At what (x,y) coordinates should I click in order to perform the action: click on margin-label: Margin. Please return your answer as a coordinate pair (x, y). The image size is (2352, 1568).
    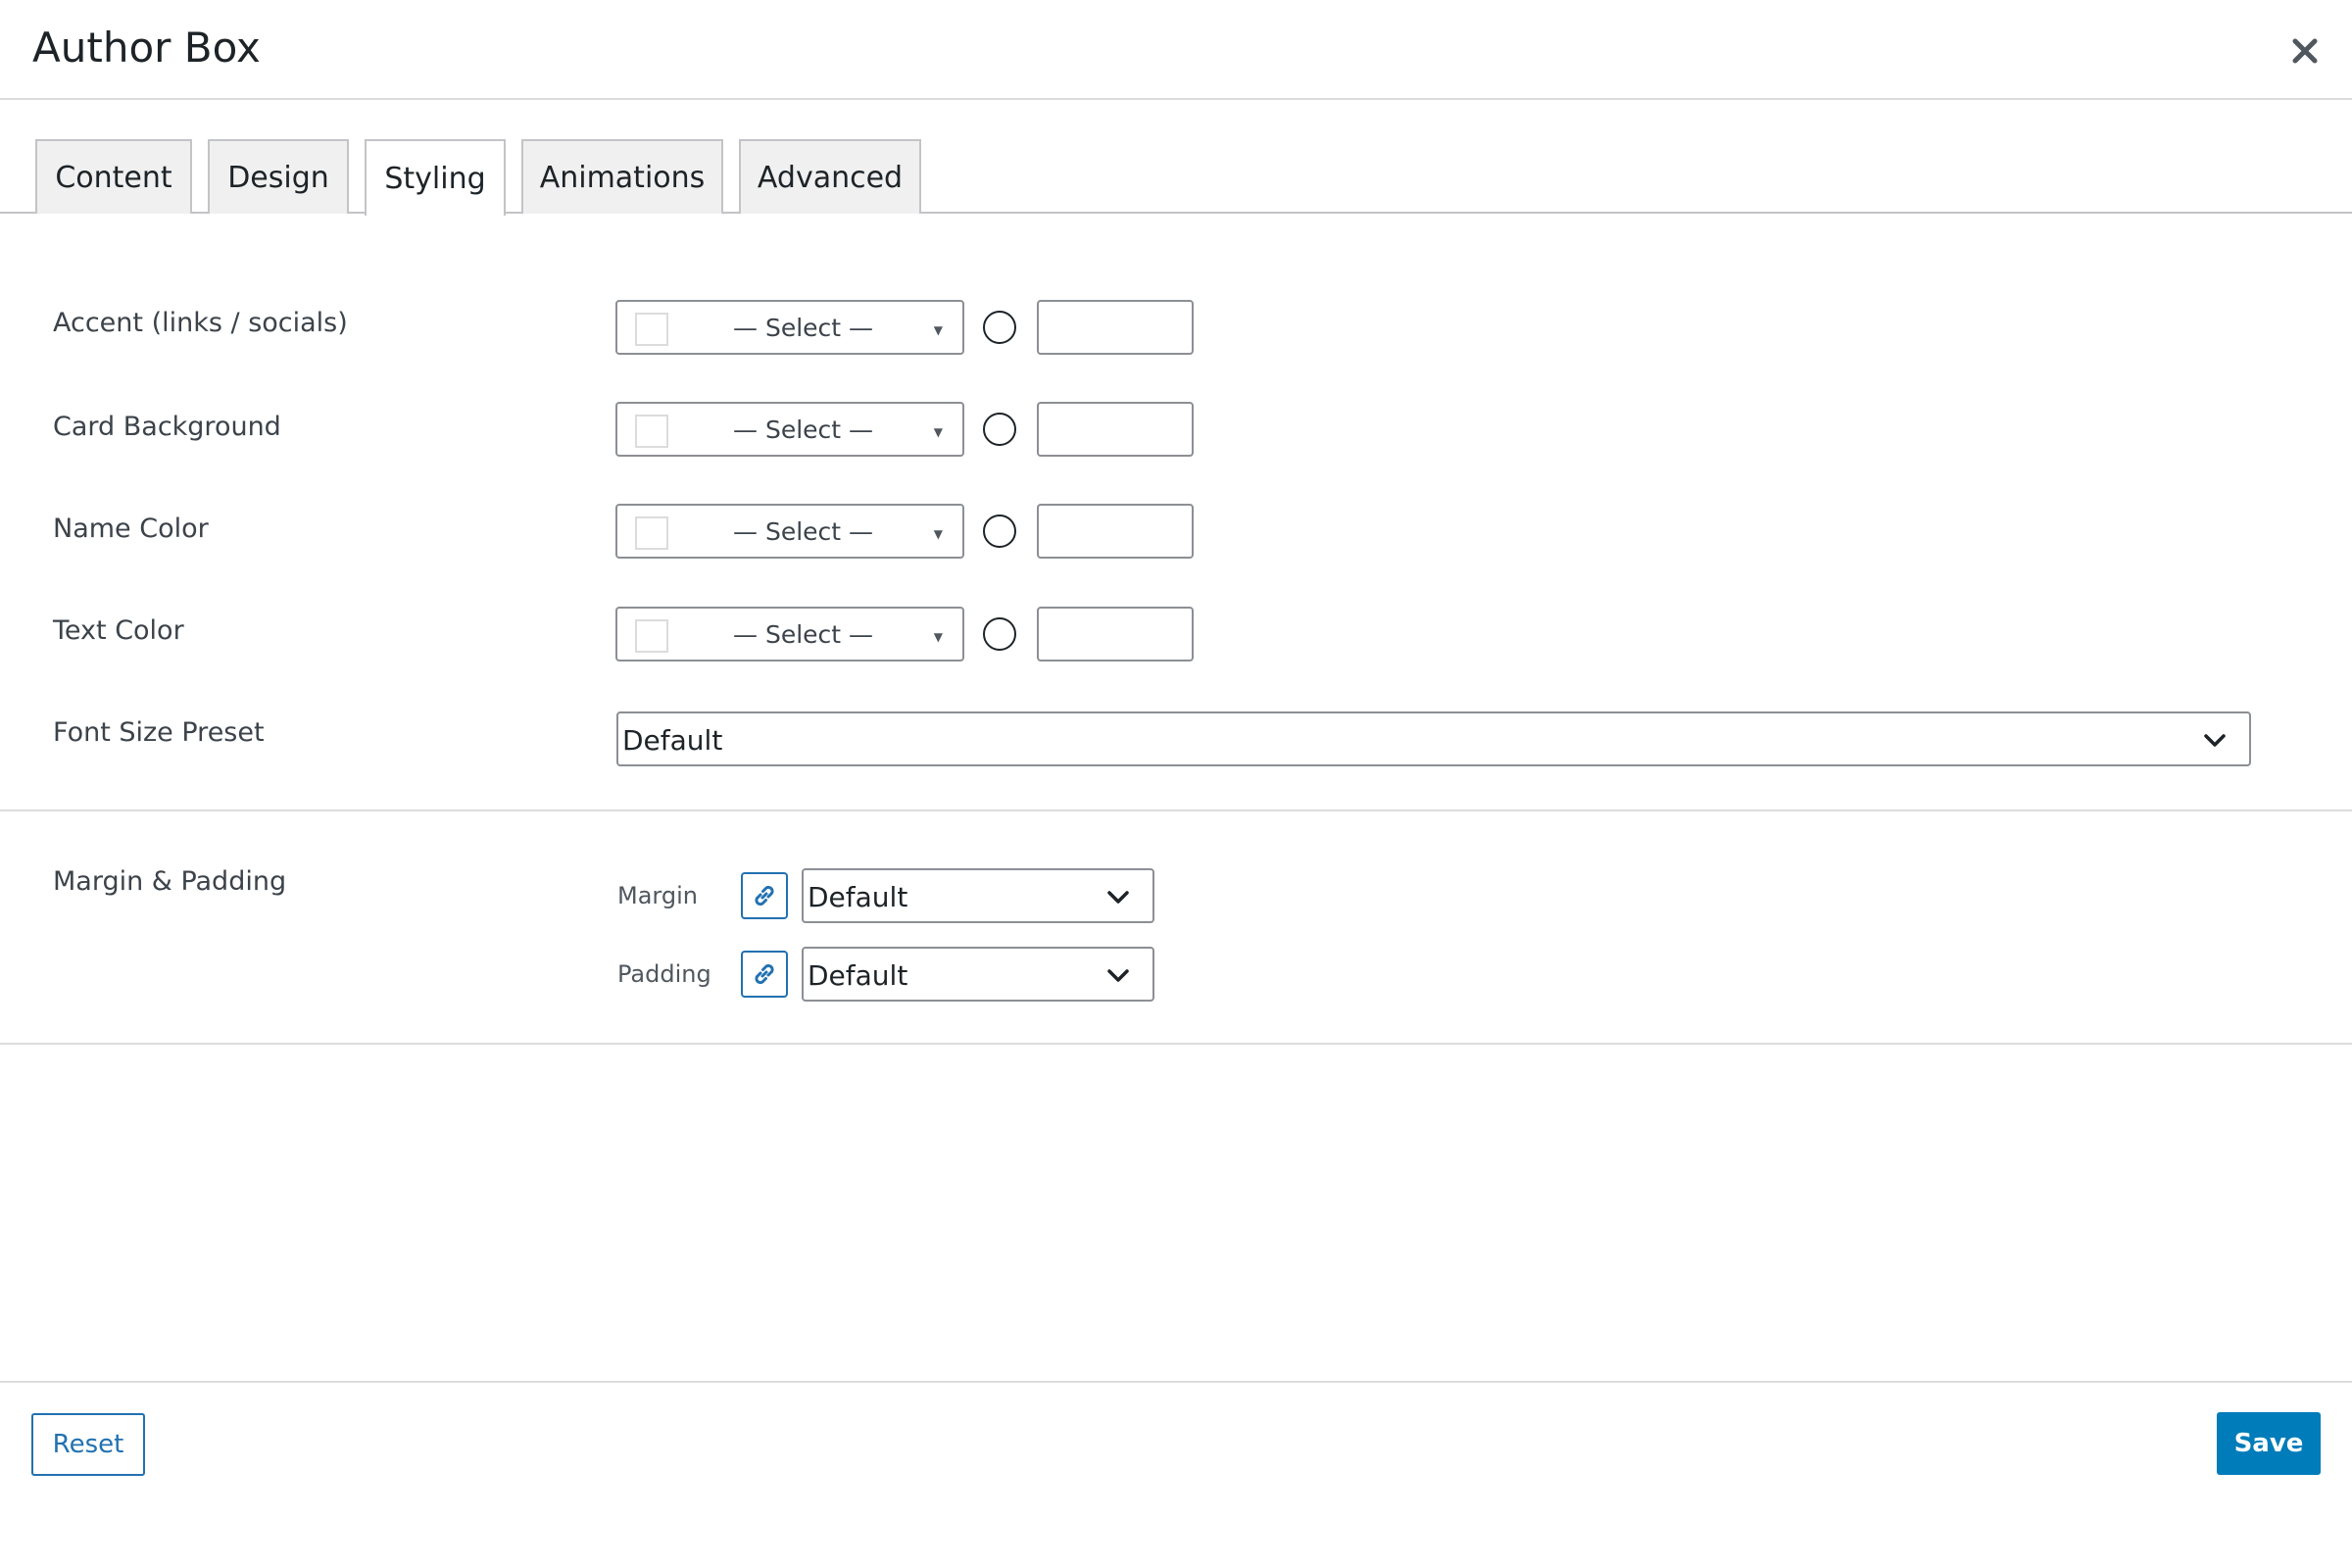
    Looking at the image, I should click on (657, 895).